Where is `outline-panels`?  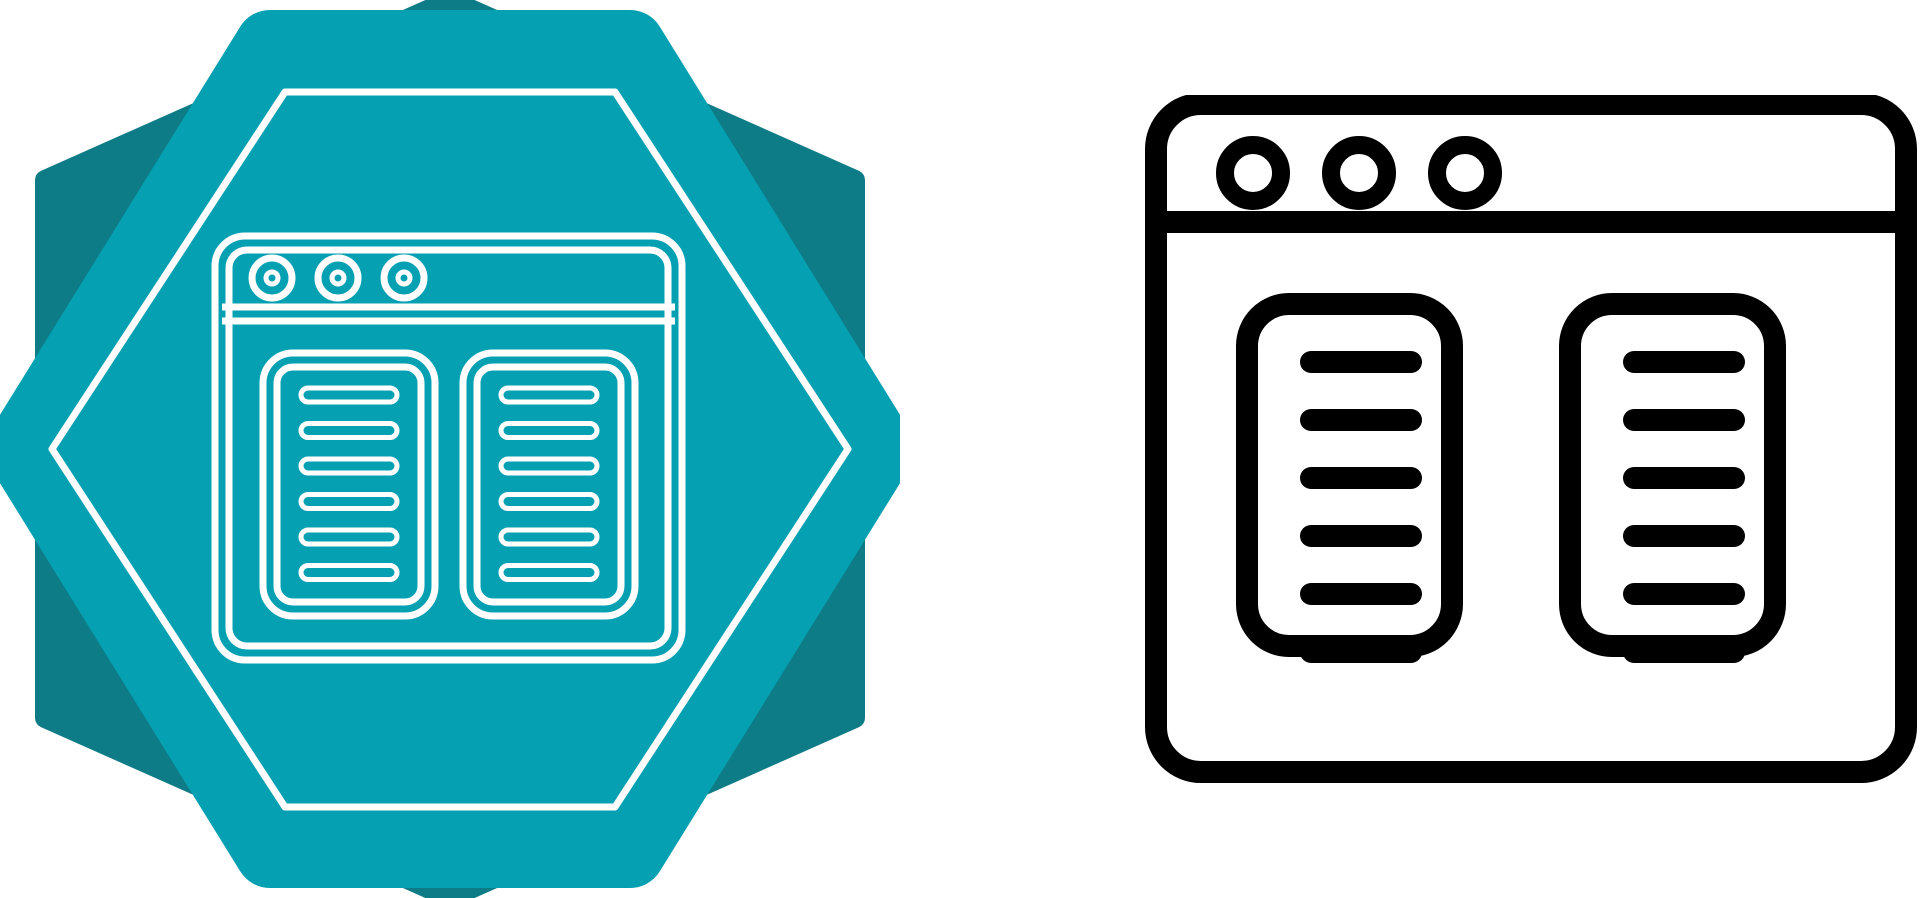 outline-panels is located at coordinates (1511, 478).